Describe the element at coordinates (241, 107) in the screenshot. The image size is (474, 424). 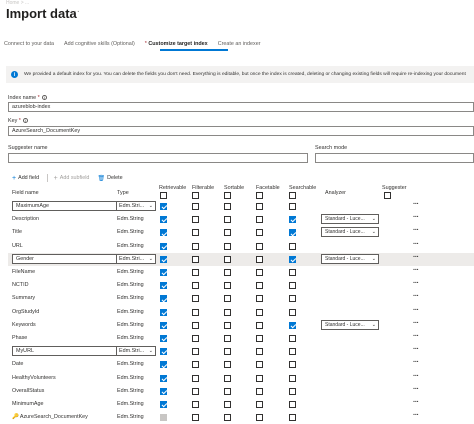
I see `index-name-input: azureblob-index` at that location.